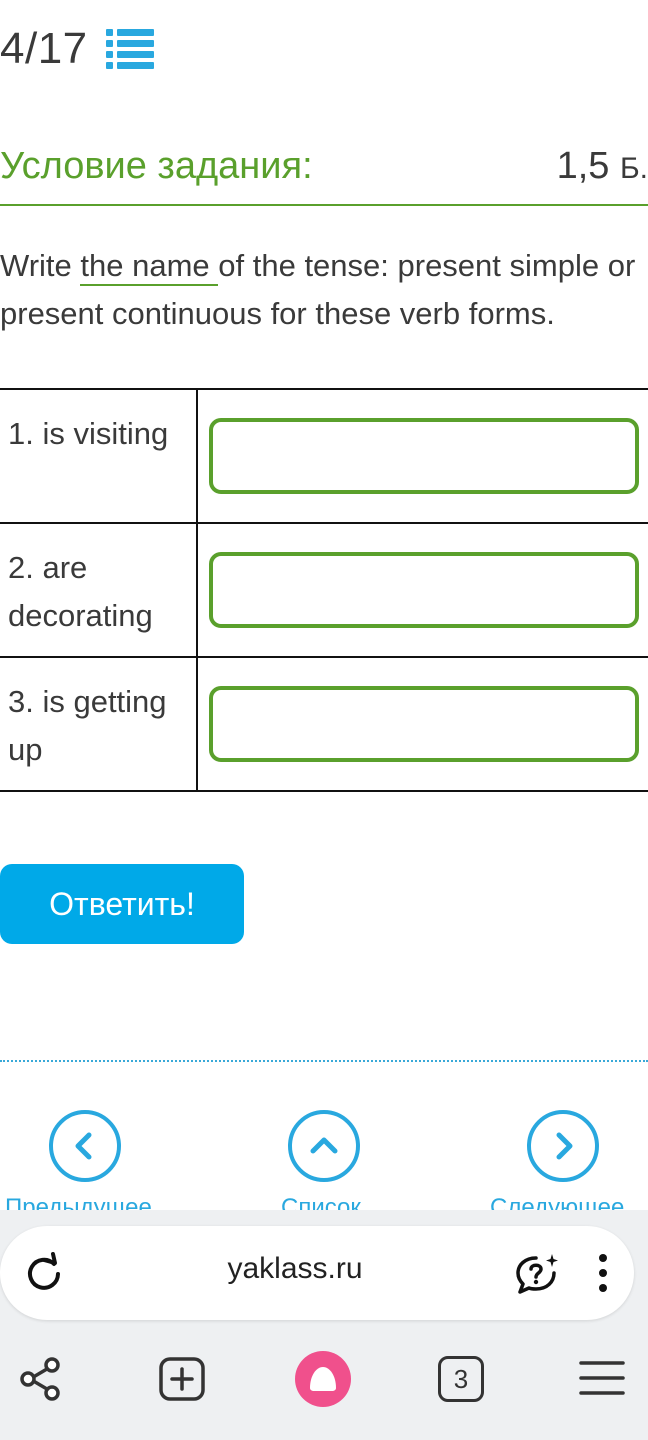  What do you see at coordinates (129, 49) in the screenshot?
I see `list-icon` at bounding box center [129, 49].